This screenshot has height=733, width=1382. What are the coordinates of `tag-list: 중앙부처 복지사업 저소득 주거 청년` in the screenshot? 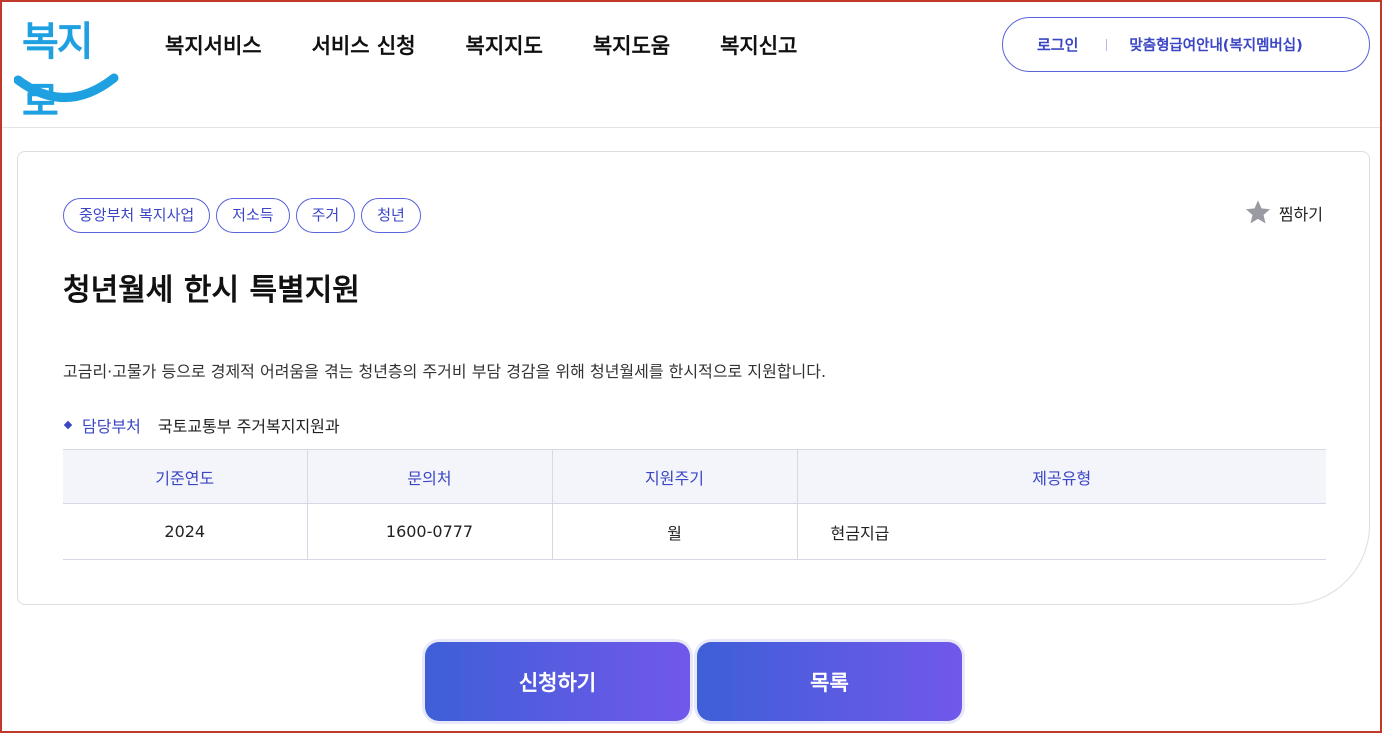 It's located at (245, 215).